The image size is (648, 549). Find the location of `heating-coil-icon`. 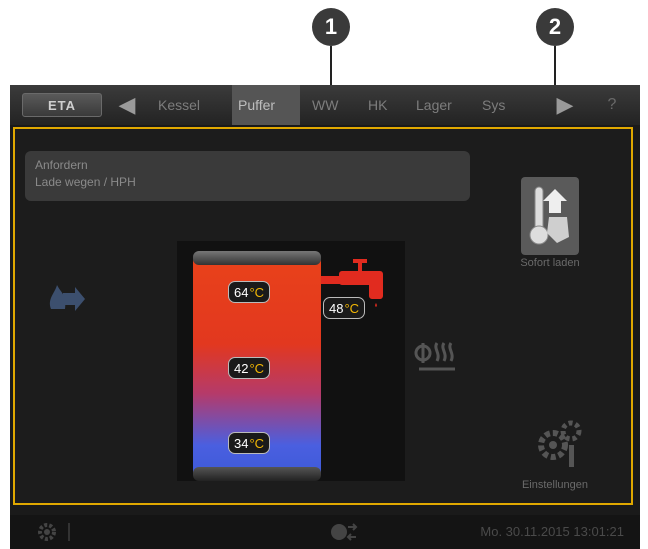

heating-coil-icon is located at coordinates (436, 358).